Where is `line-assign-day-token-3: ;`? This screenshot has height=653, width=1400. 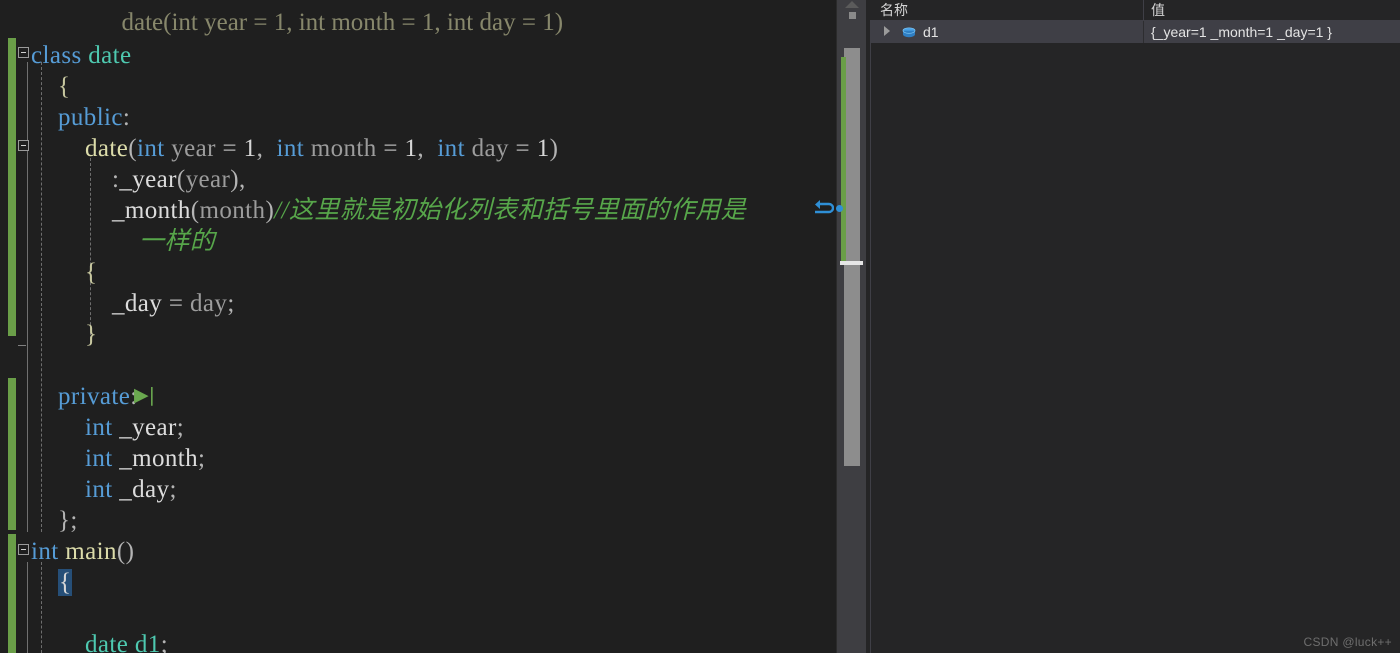
line-assign-day-token-3: ; is located at coordinates (231, 303).